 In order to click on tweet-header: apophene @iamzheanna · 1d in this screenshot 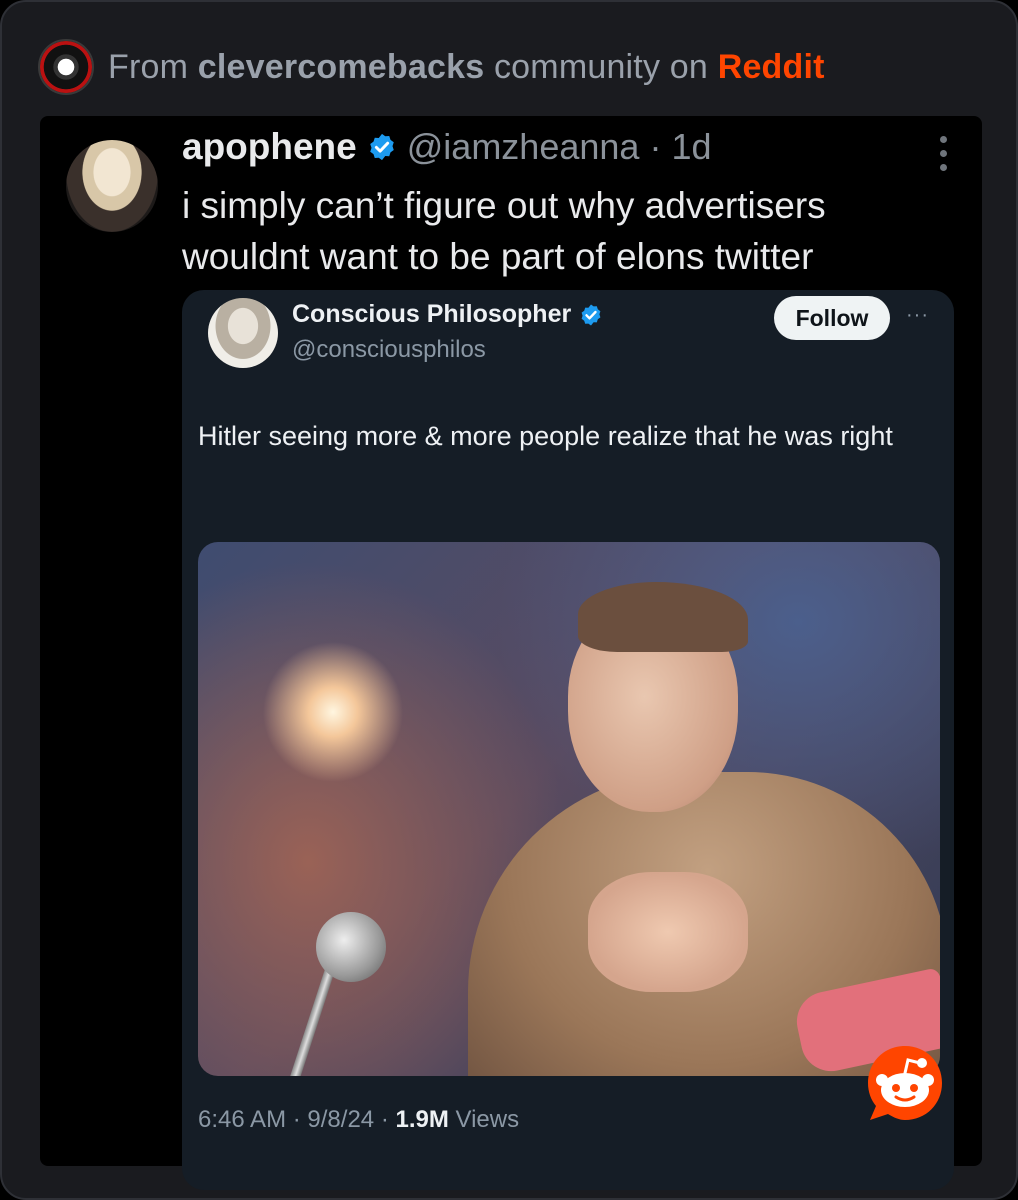, I will do `click(446, 147)`.